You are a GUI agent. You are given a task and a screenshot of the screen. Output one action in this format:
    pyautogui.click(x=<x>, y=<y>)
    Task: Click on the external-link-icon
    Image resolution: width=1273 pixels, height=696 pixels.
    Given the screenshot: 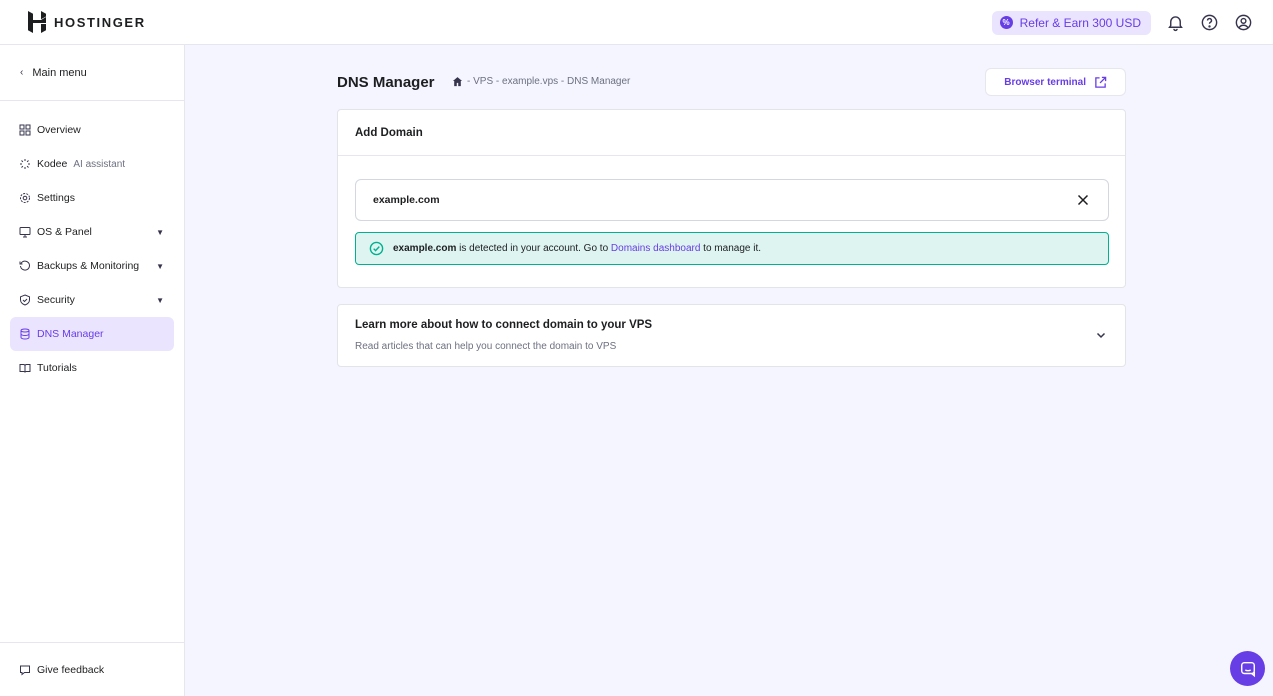 What is the action you would take?
    pyautogui.click(x=1101, y=82)
    